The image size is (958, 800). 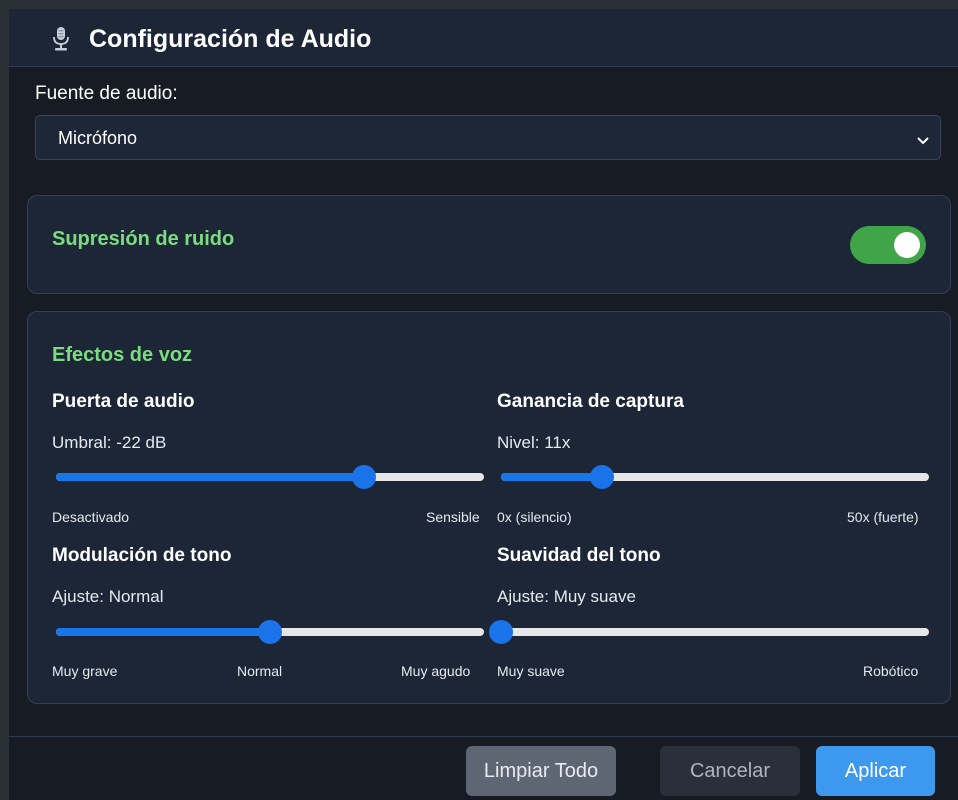 What do you see at coordinates (715, 632) in the screenshot?
I see `slider-track` at bounding box center [715, 632].